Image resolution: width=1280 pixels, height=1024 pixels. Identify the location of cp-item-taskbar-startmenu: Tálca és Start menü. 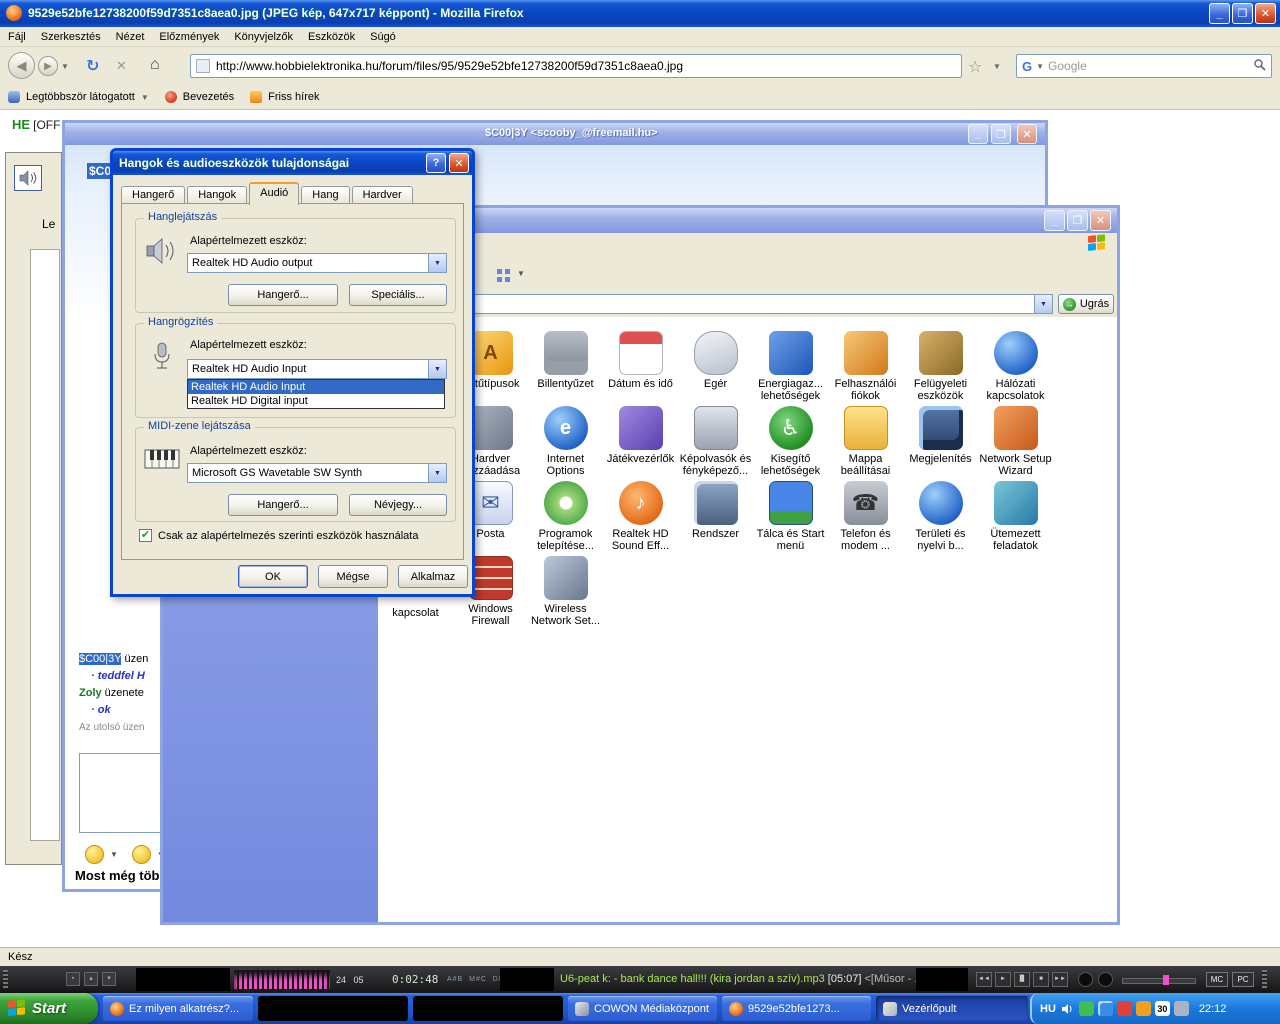
(790, 516).